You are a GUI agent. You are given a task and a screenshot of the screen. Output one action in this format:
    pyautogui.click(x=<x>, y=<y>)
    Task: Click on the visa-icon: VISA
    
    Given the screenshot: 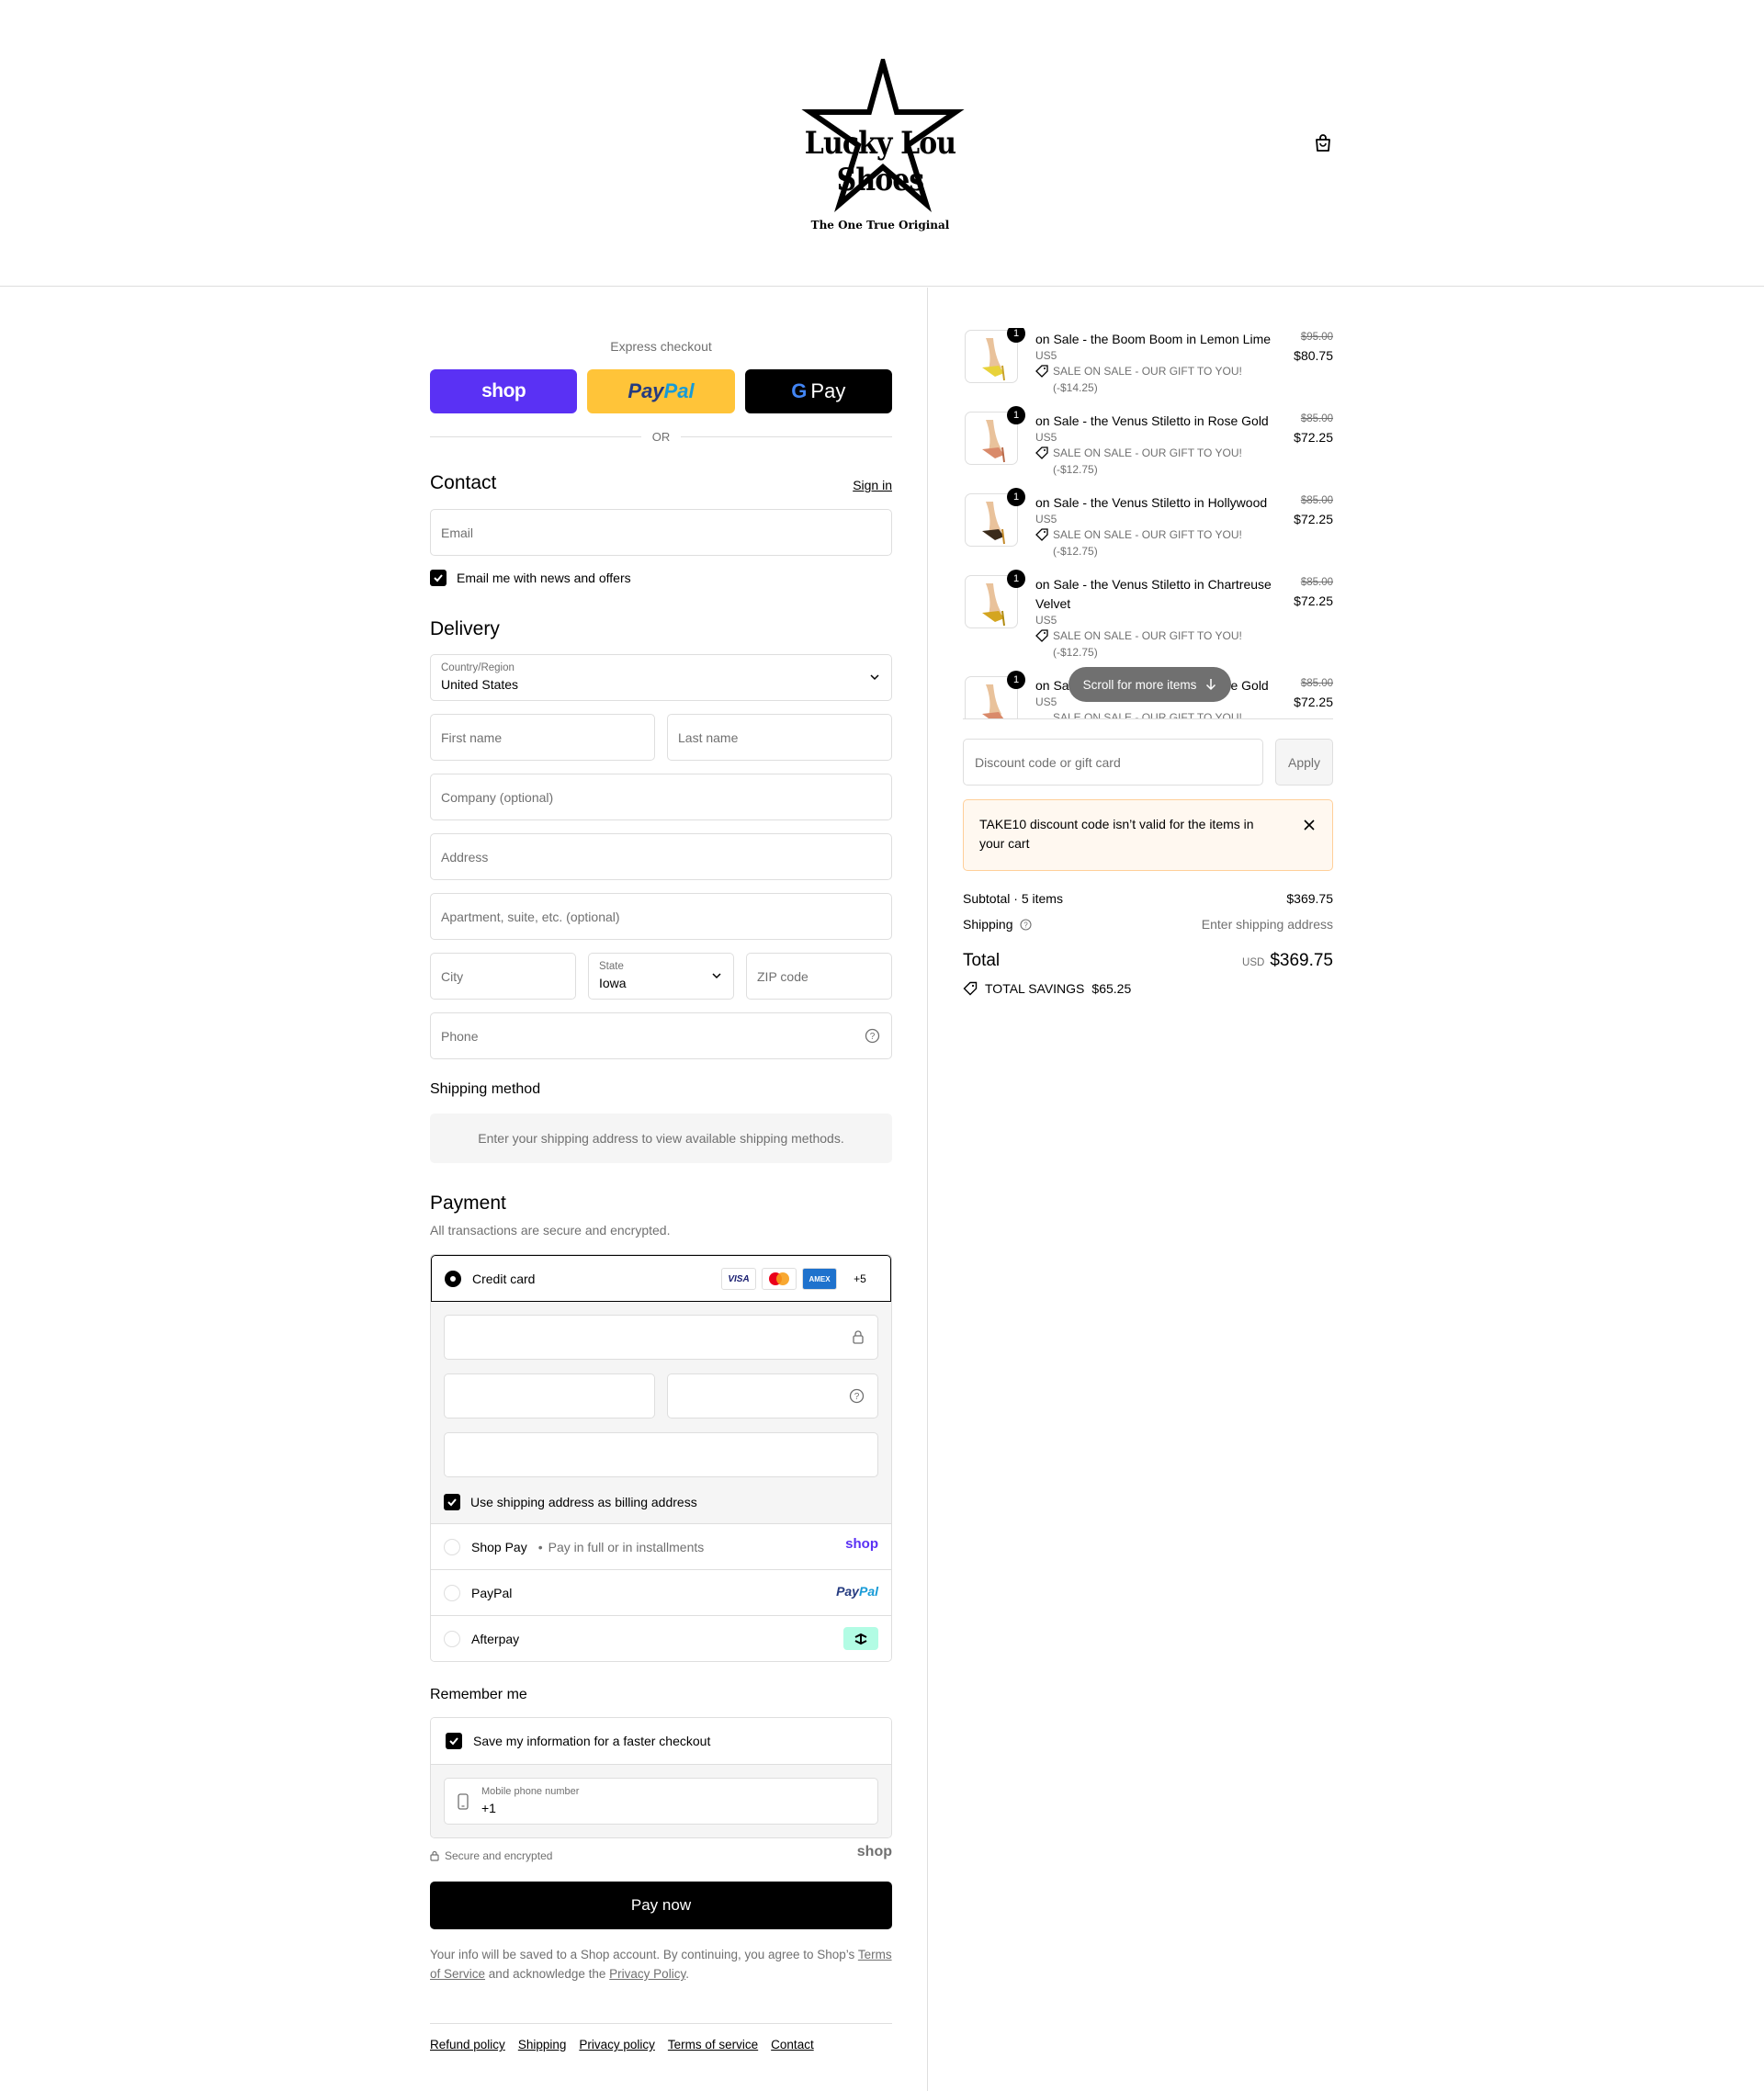 What is the action you would take?
    pyautogui.click(x=738, y=1279)
    